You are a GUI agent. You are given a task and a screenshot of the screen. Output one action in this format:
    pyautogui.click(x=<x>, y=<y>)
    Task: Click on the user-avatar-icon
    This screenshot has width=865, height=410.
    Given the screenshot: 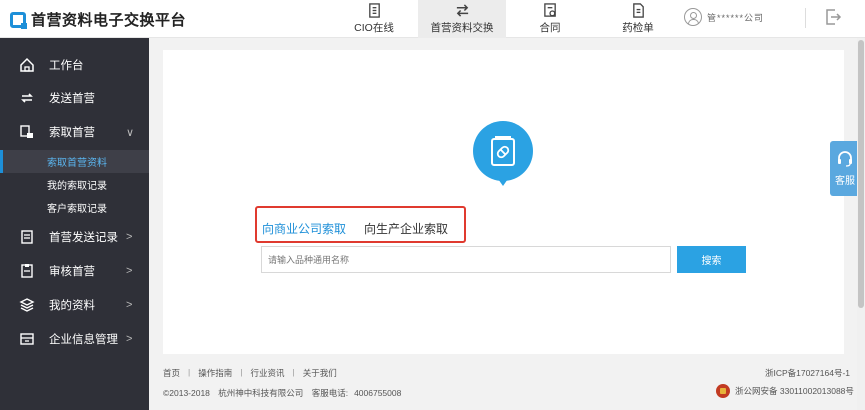 What is the action you would take?
    pyautogui.click(x=693, y=17)
    